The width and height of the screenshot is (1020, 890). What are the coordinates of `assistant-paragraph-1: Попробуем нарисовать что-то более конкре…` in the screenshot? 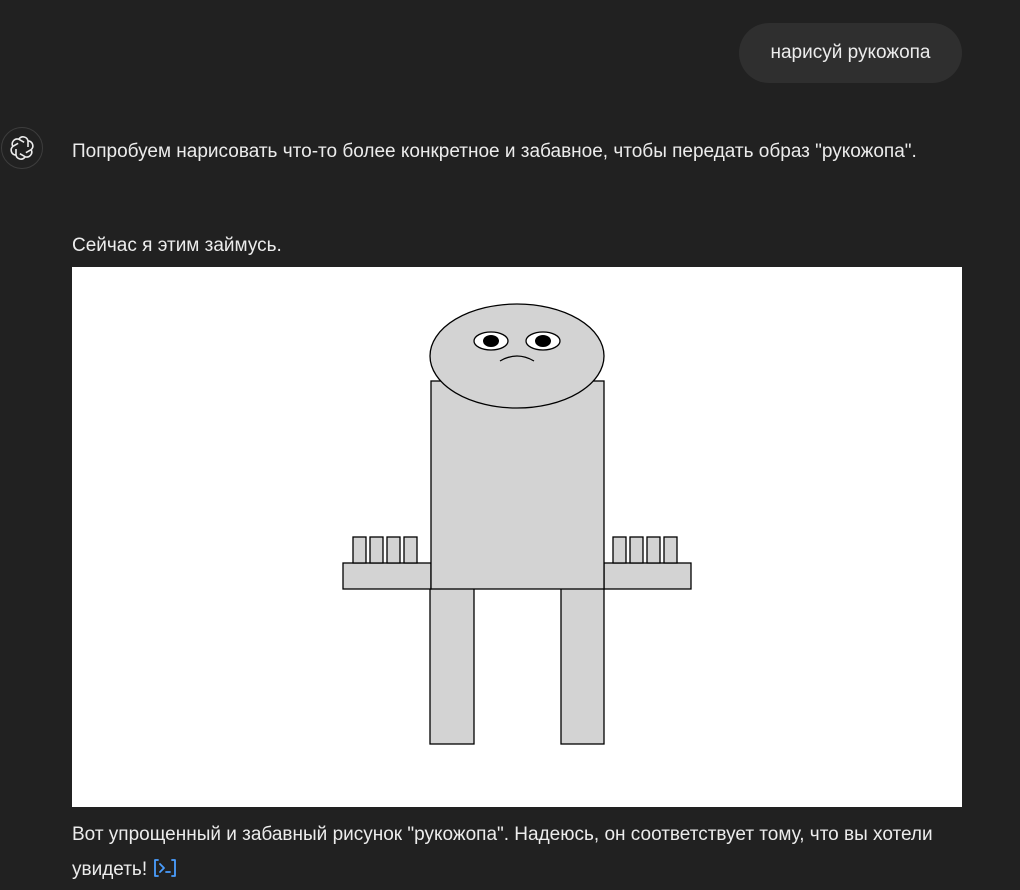 It's located at (494, 151).